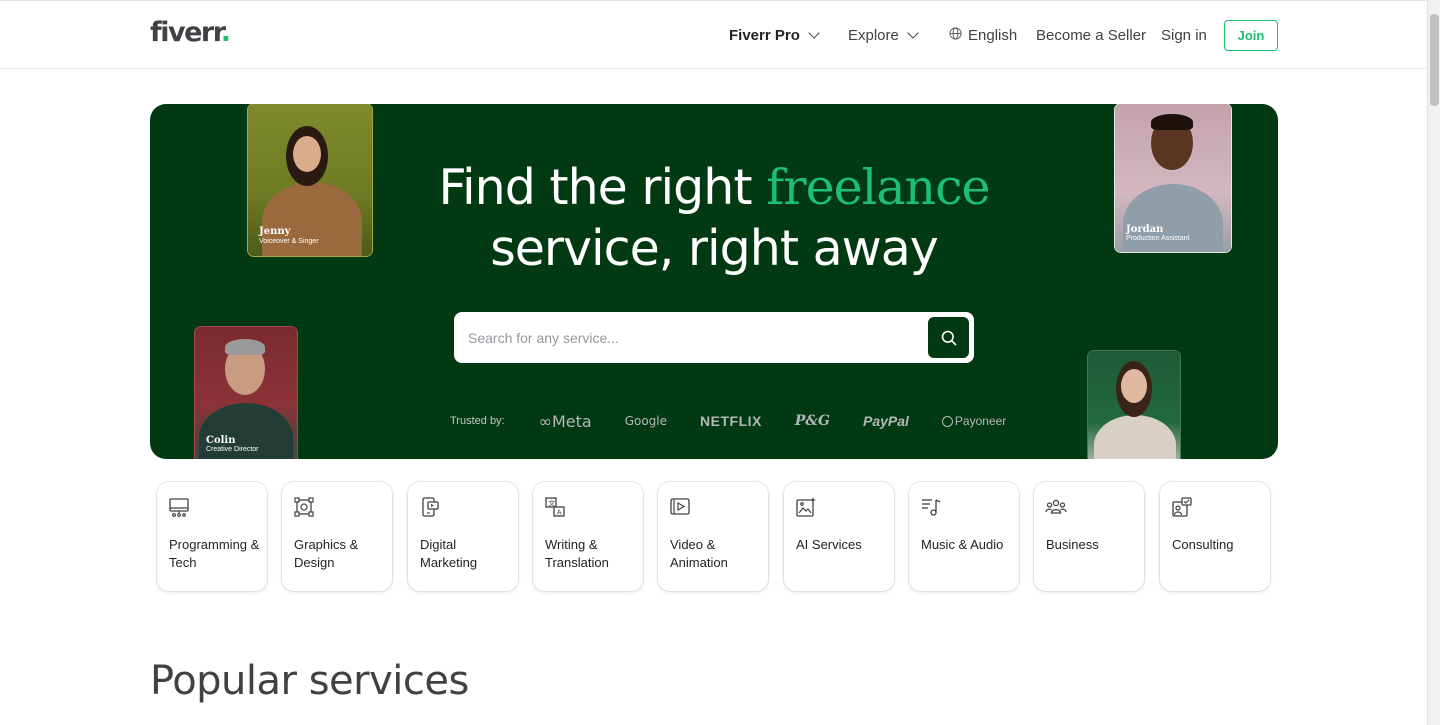  Describe the element at coordinates (947, 421) in the screenshot. I see `payoneer-ring-icon` at that location.